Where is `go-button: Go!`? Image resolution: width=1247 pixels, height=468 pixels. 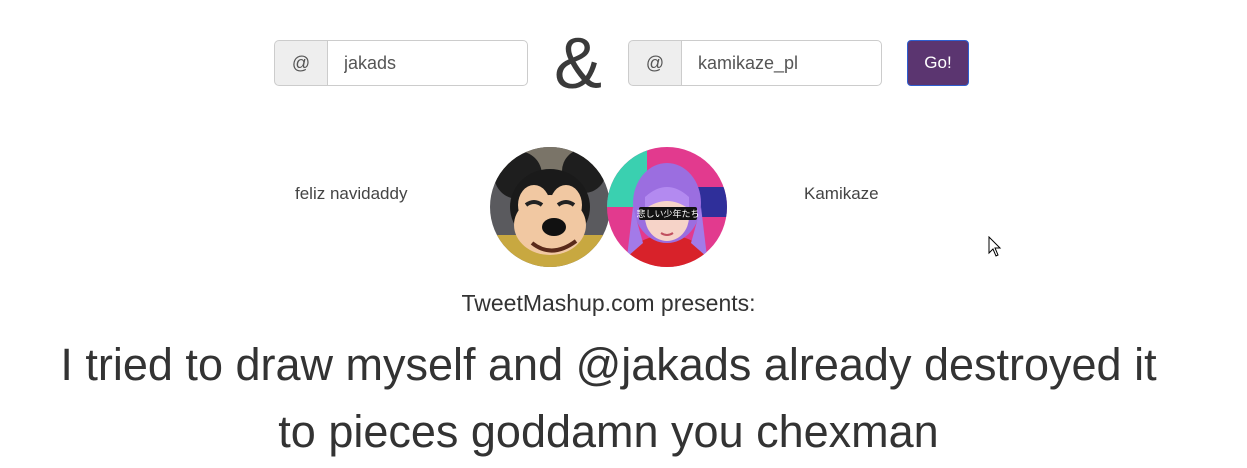 go-button: Go! is located at coordinates (938, 63).